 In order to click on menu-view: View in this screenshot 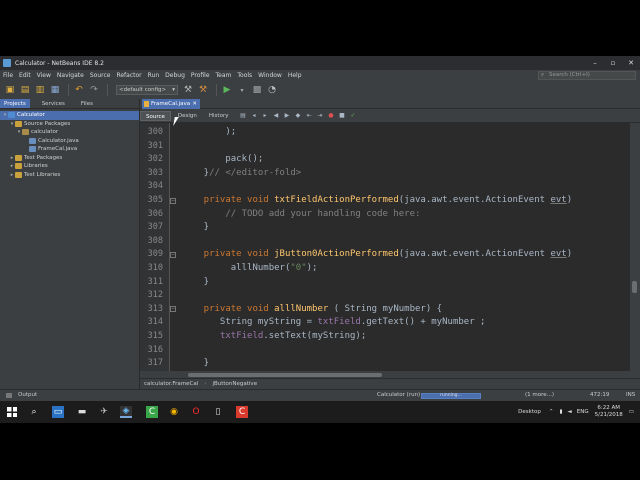, I will do `click(44, 75)`.